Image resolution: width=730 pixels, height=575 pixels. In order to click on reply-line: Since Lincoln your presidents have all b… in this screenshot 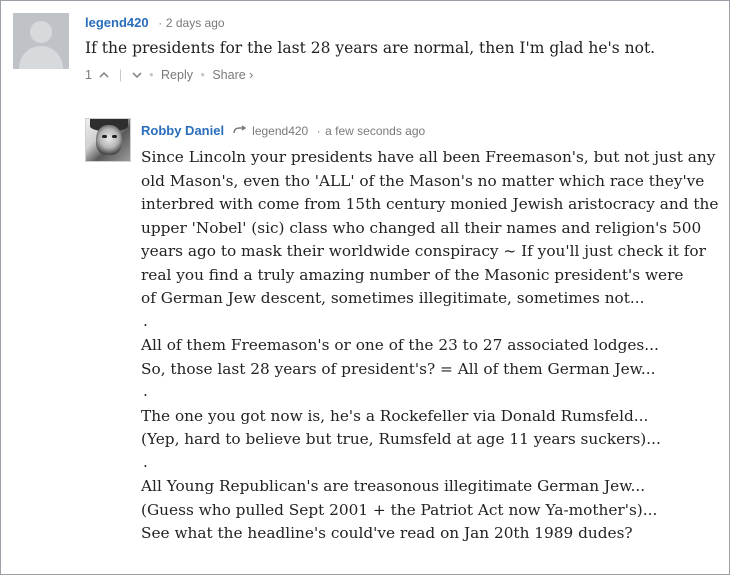, I will do `click(428, 157)`.